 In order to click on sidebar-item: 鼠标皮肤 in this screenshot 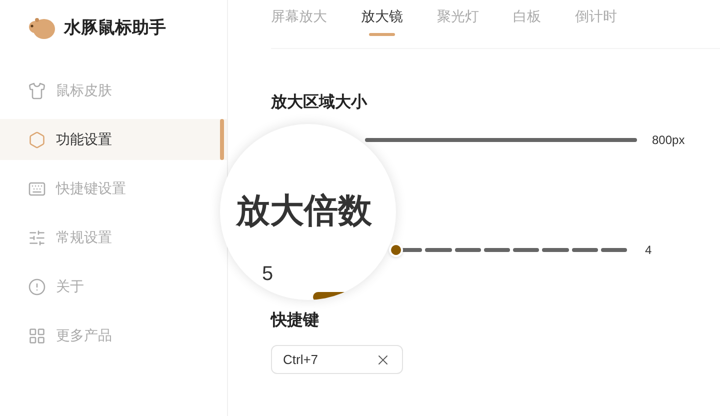, I will do `click(95, 90)`.